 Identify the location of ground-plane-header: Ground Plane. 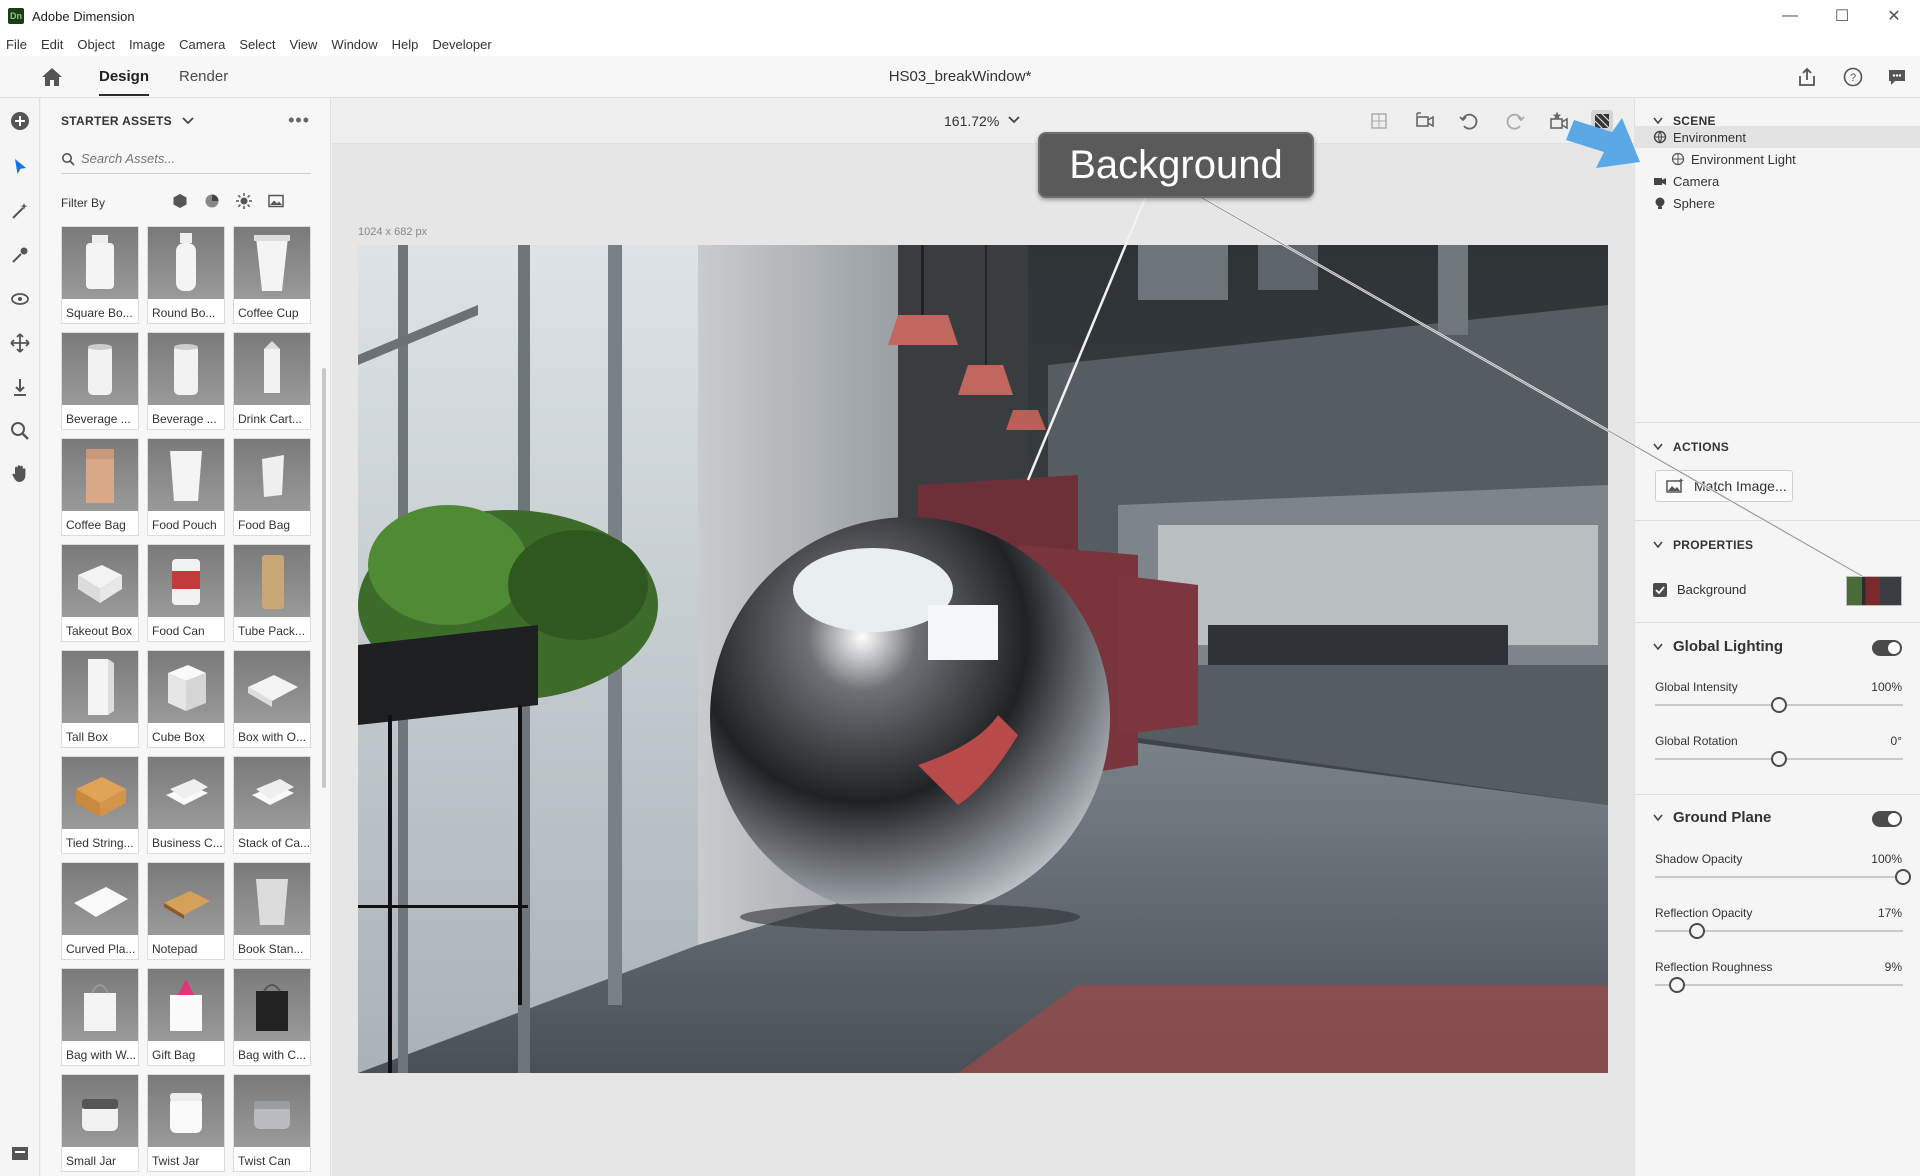
(1712, 817).